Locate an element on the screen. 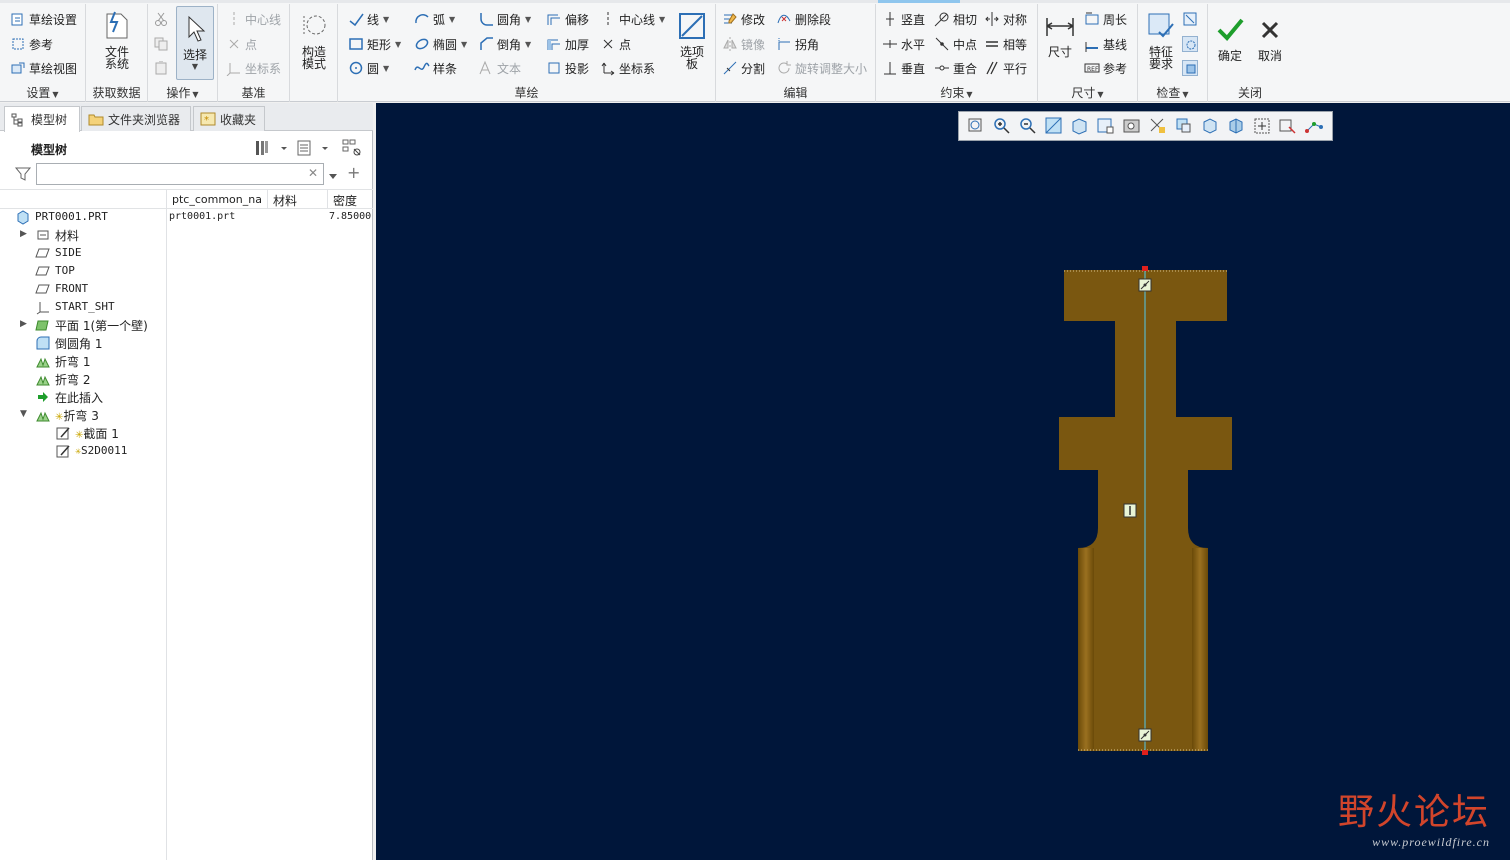 Image resolution: width=1510 pixels, height=860 pixels. file-system-button: 文件 系统 is located at coordinates (117, 40).